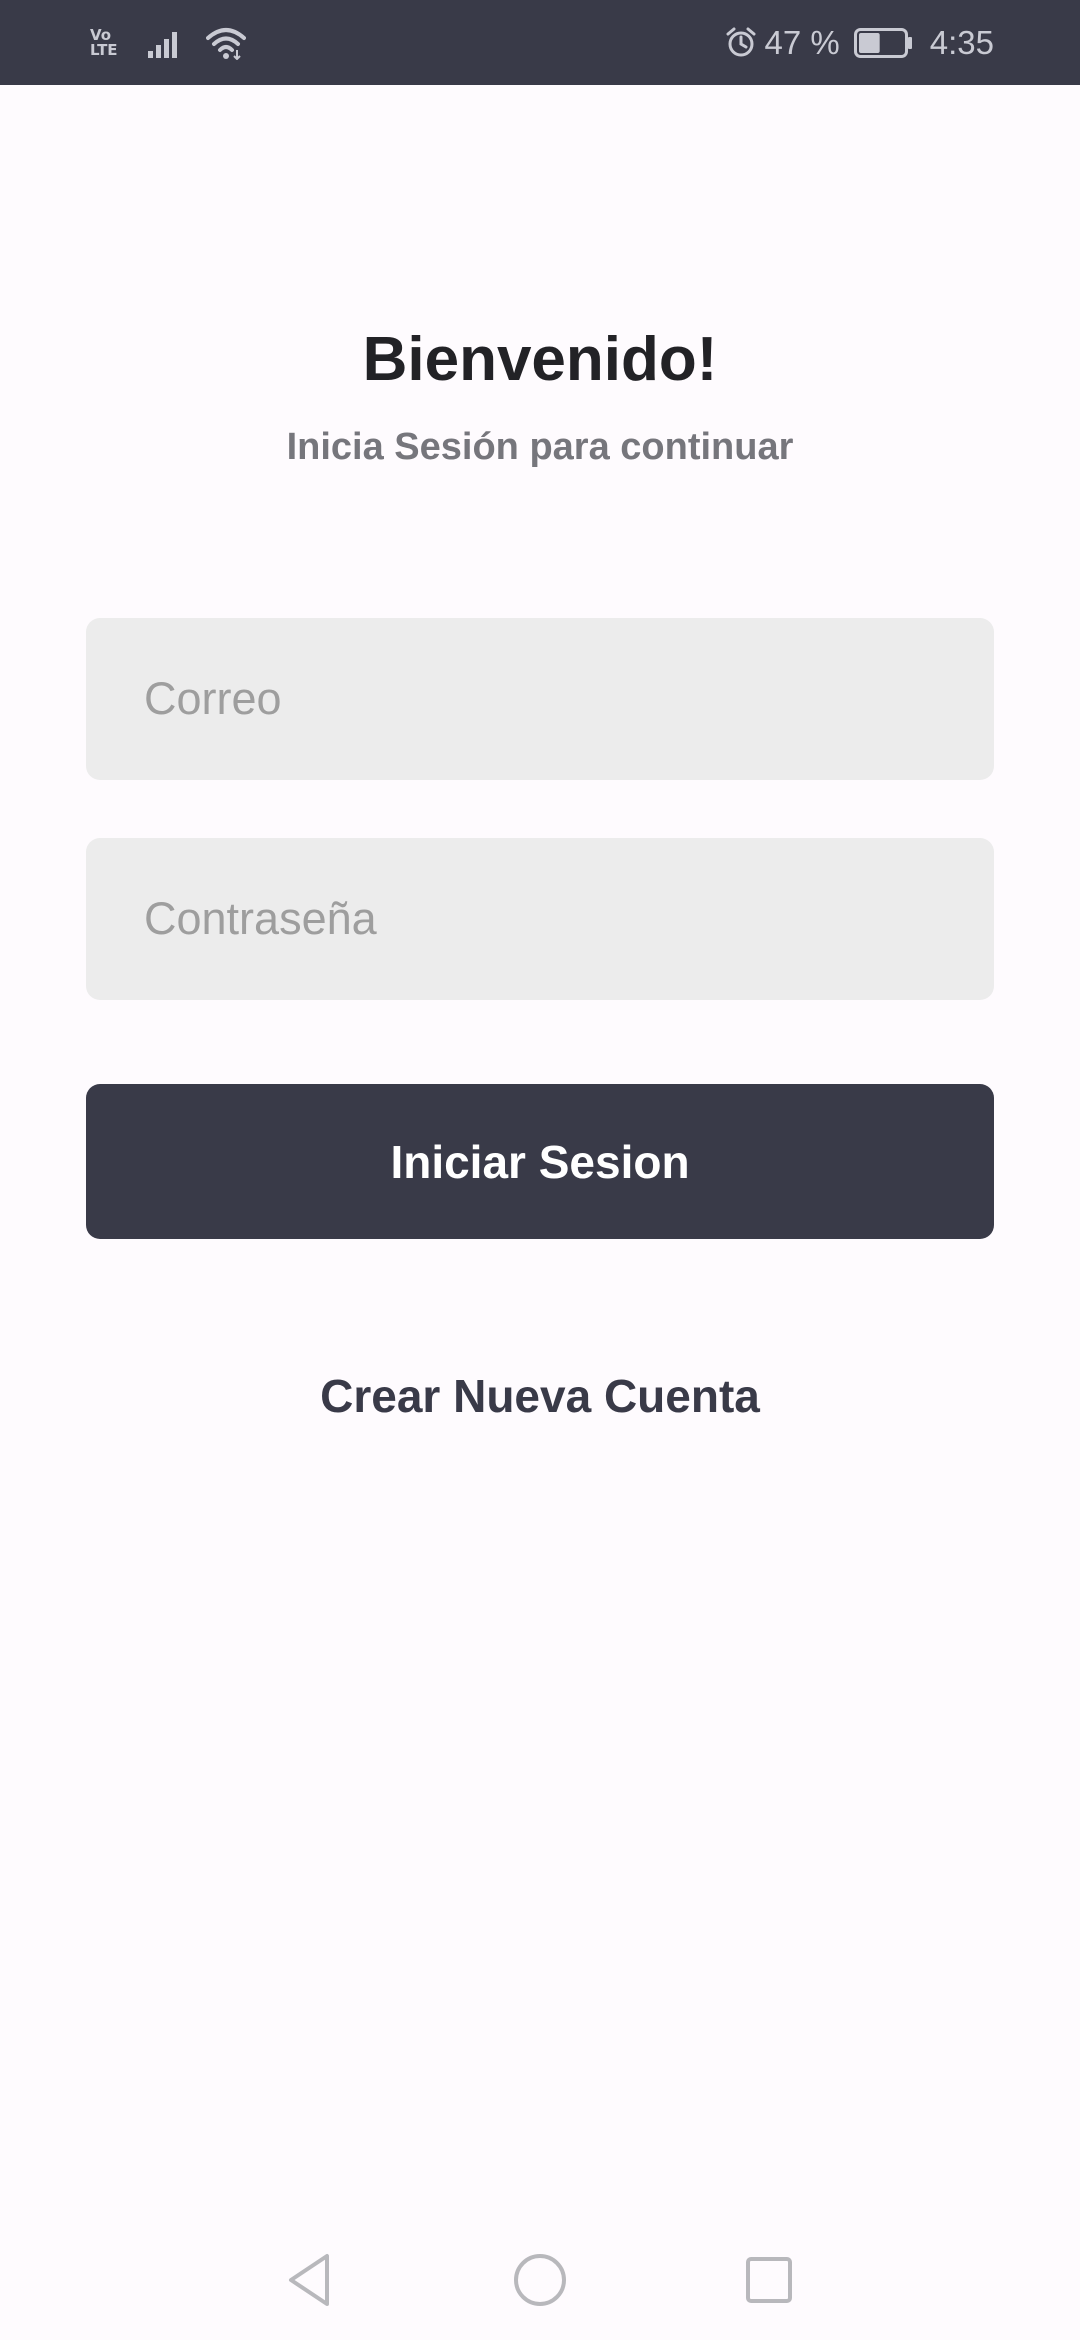  What do you see at coordinates (540, 1161) in the screenshot?
I see `login-button: Iniciar Sesion` at bounding box center [540, 1161].